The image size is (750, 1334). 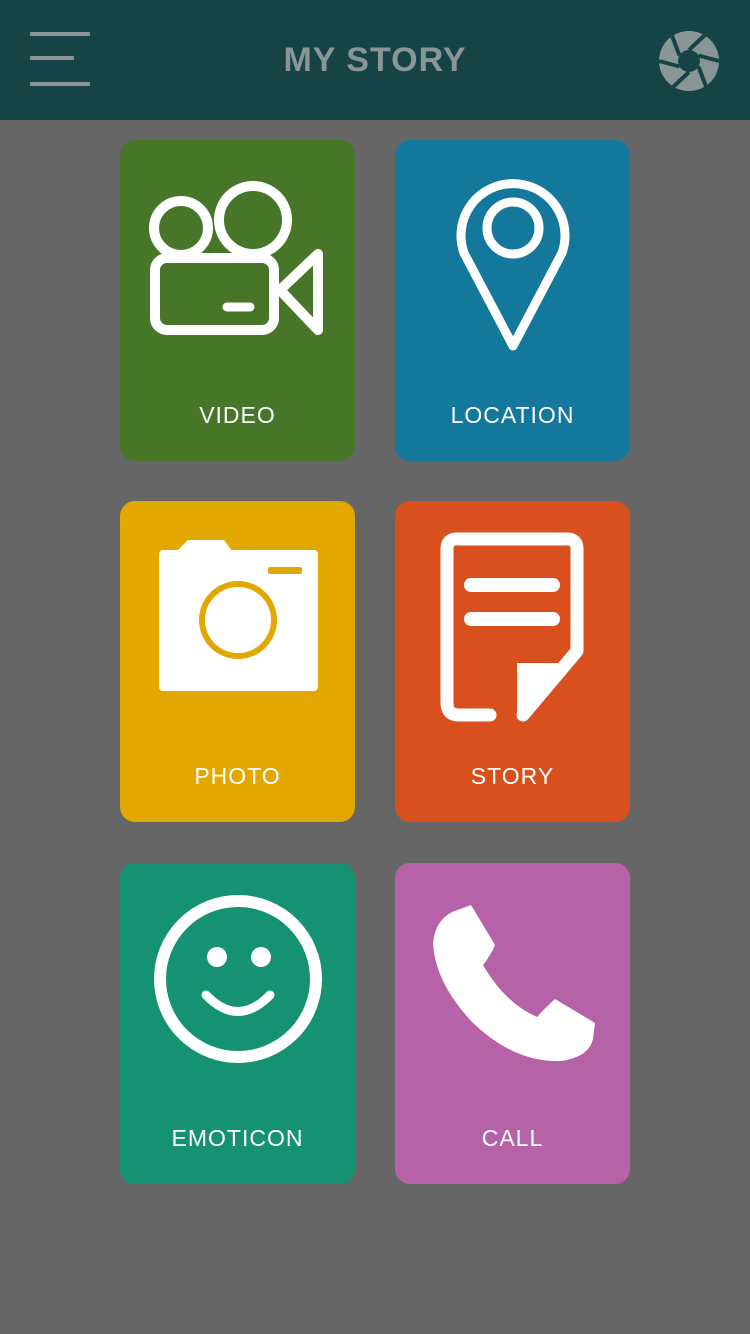 What do you see at coordinates (514, 983) in the screenshot?
I see `phone-handset-icon` at bounding box center [514, 983].